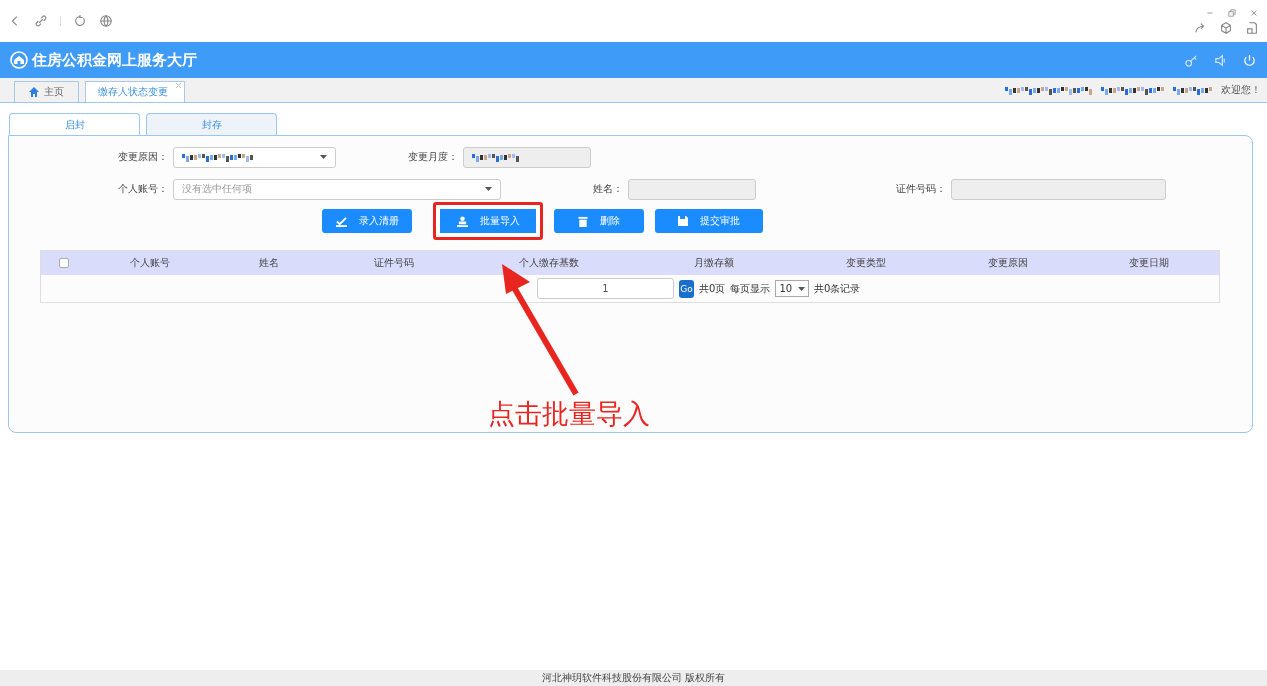 This screenshot has width=1267, height=686. What do you see at coordinates (269, 263) in the screenshot?
I see `column-header: 姓名` at bounding box center [269, 263].